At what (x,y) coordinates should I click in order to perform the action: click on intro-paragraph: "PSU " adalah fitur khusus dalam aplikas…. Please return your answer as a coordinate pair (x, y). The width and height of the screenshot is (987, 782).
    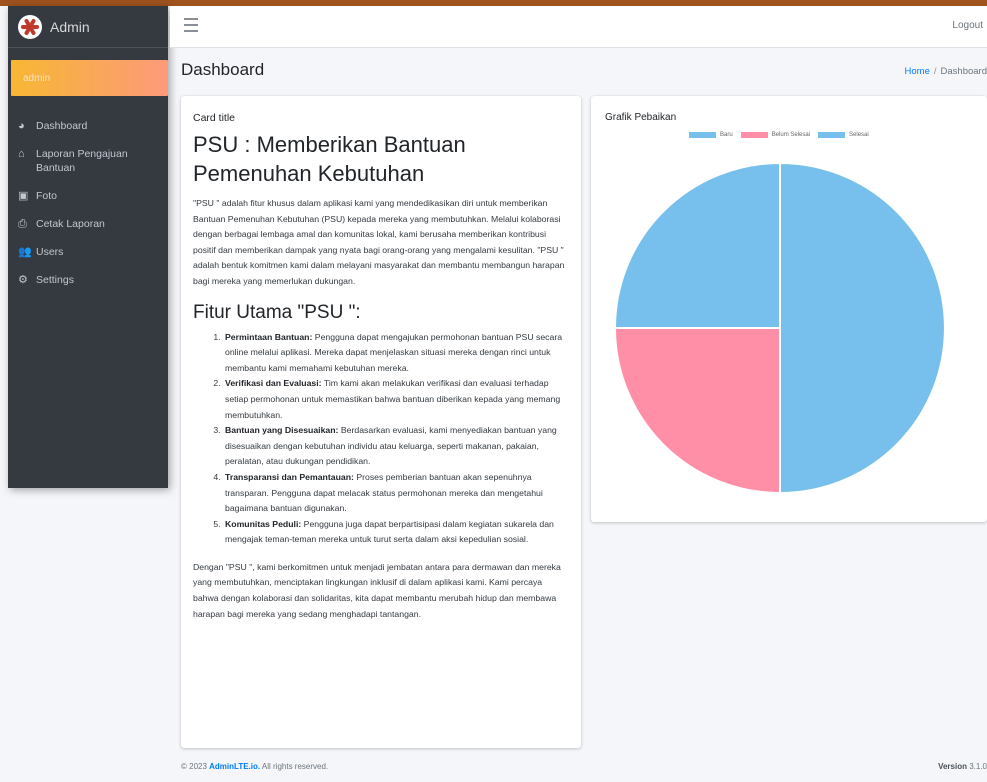
    Looking at the image, I should click on (379, 242).